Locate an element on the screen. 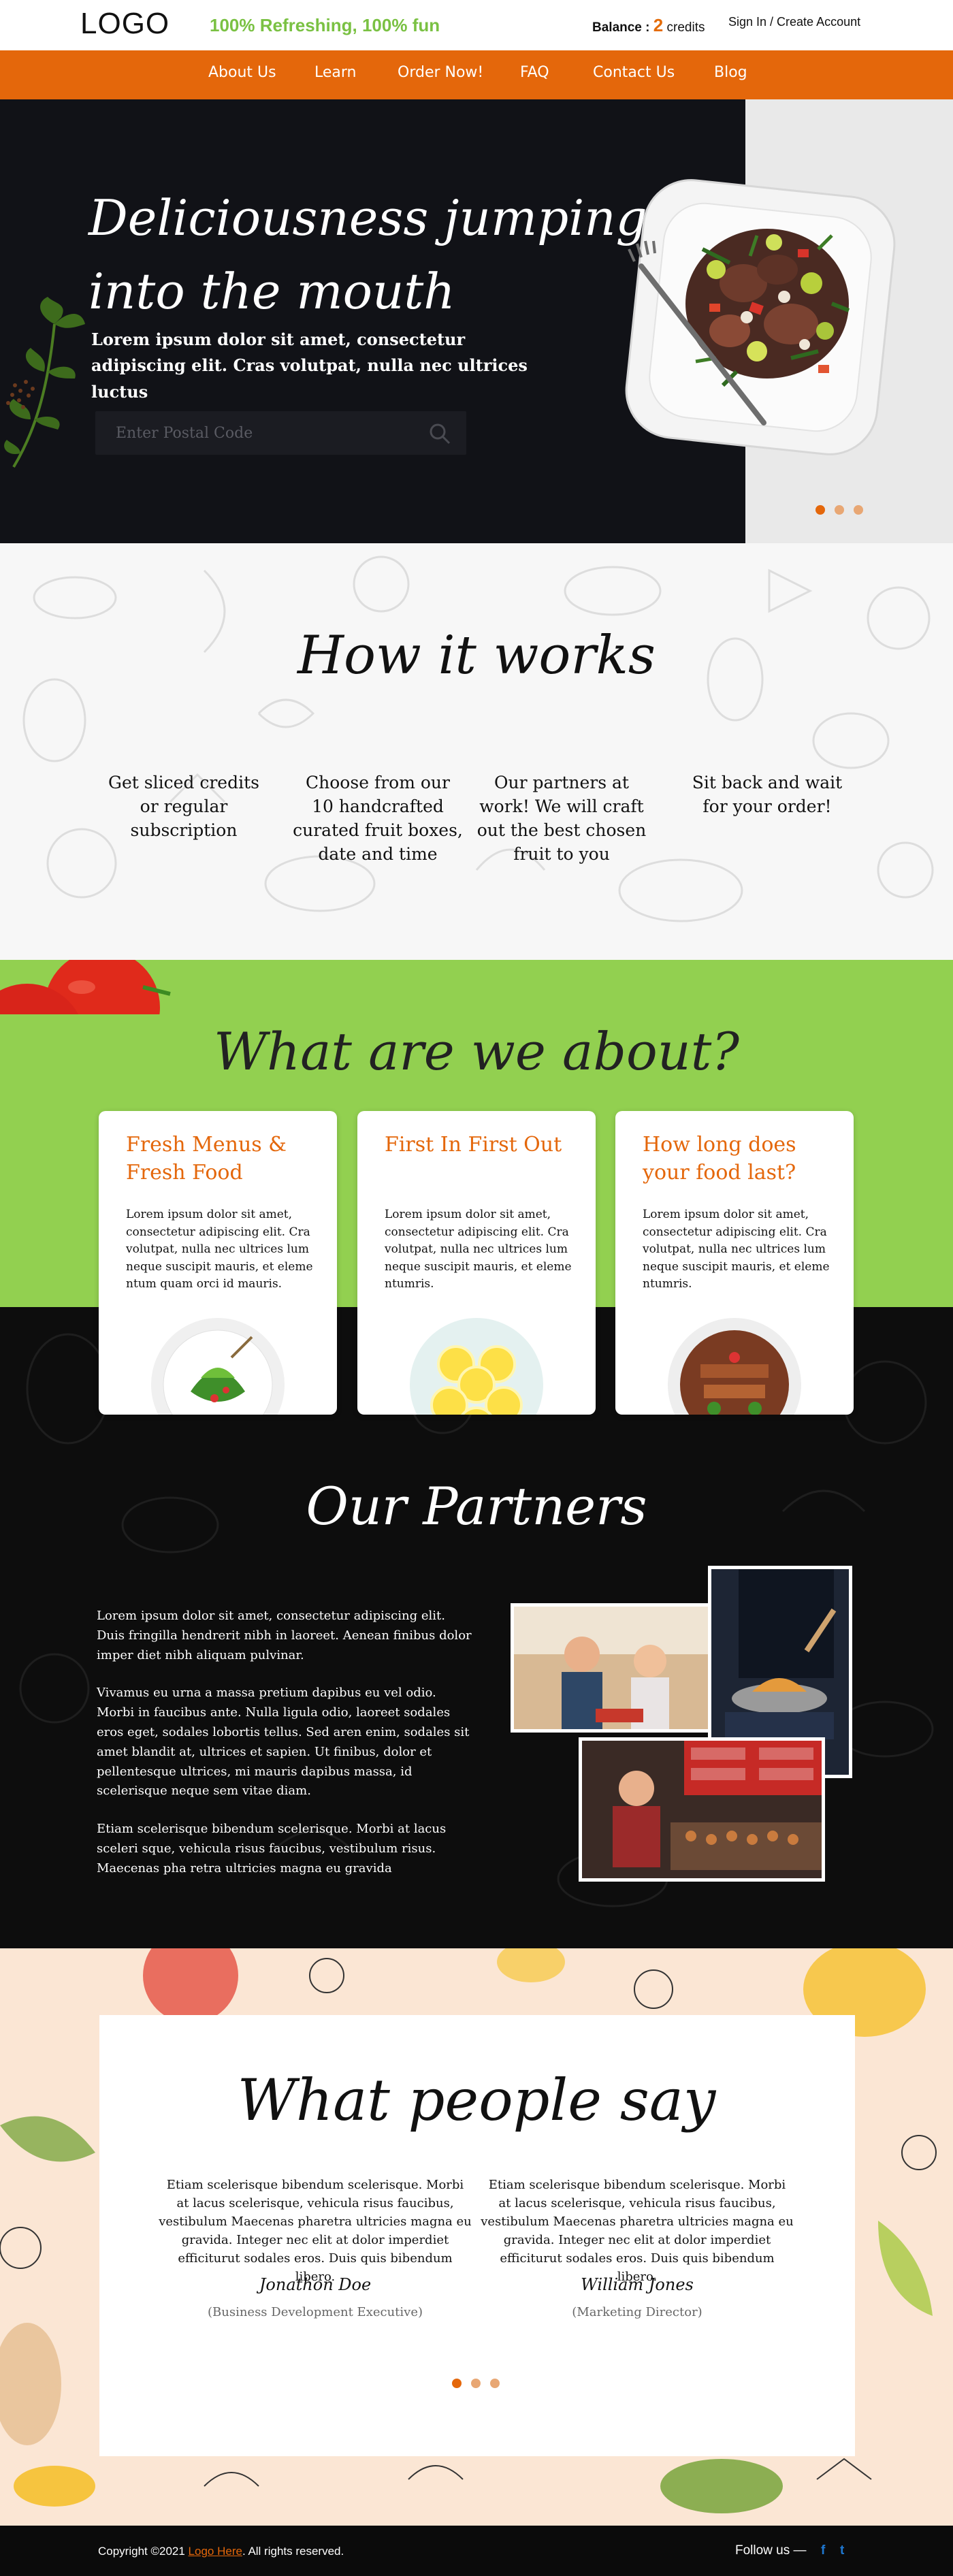 This screenshot has width=953, height=2576. postal-search is located at coordinates (281, 433).